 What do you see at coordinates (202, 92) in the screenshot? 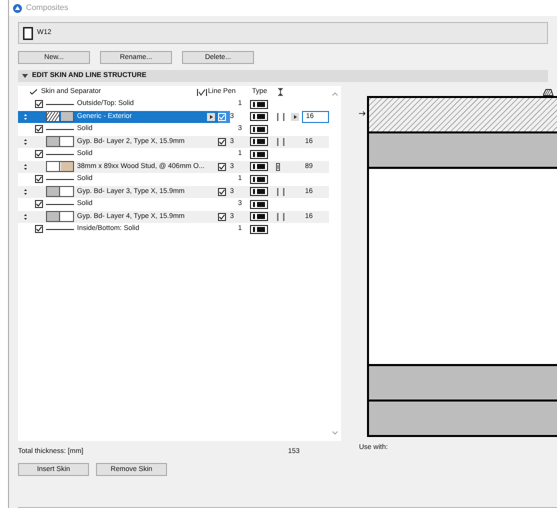
I see `checkbox-column-icon` at bounding box center [202, 92].